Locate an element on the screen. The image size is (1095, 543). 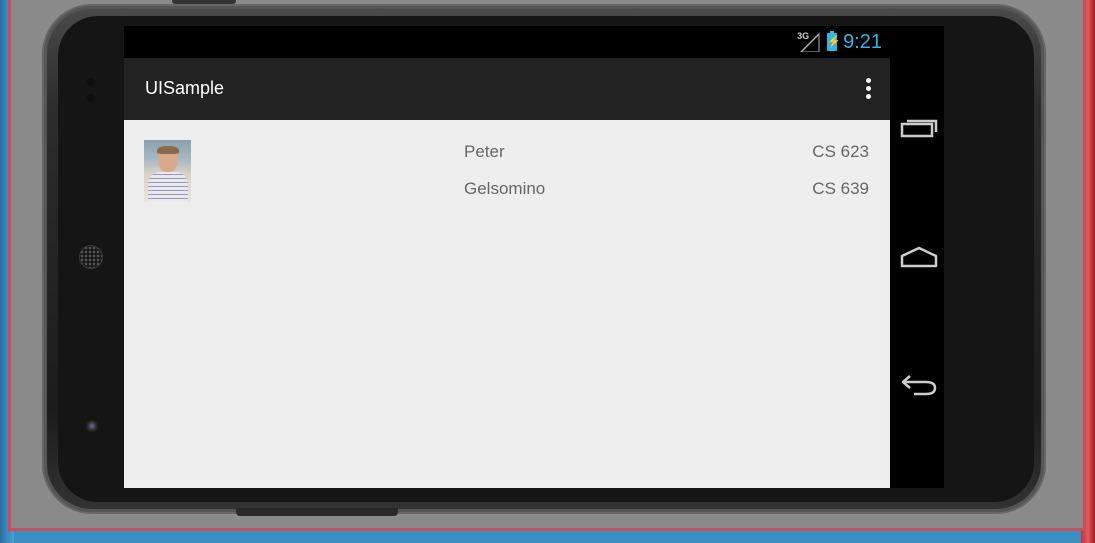
home-icon is located at coordinates (919, 256).